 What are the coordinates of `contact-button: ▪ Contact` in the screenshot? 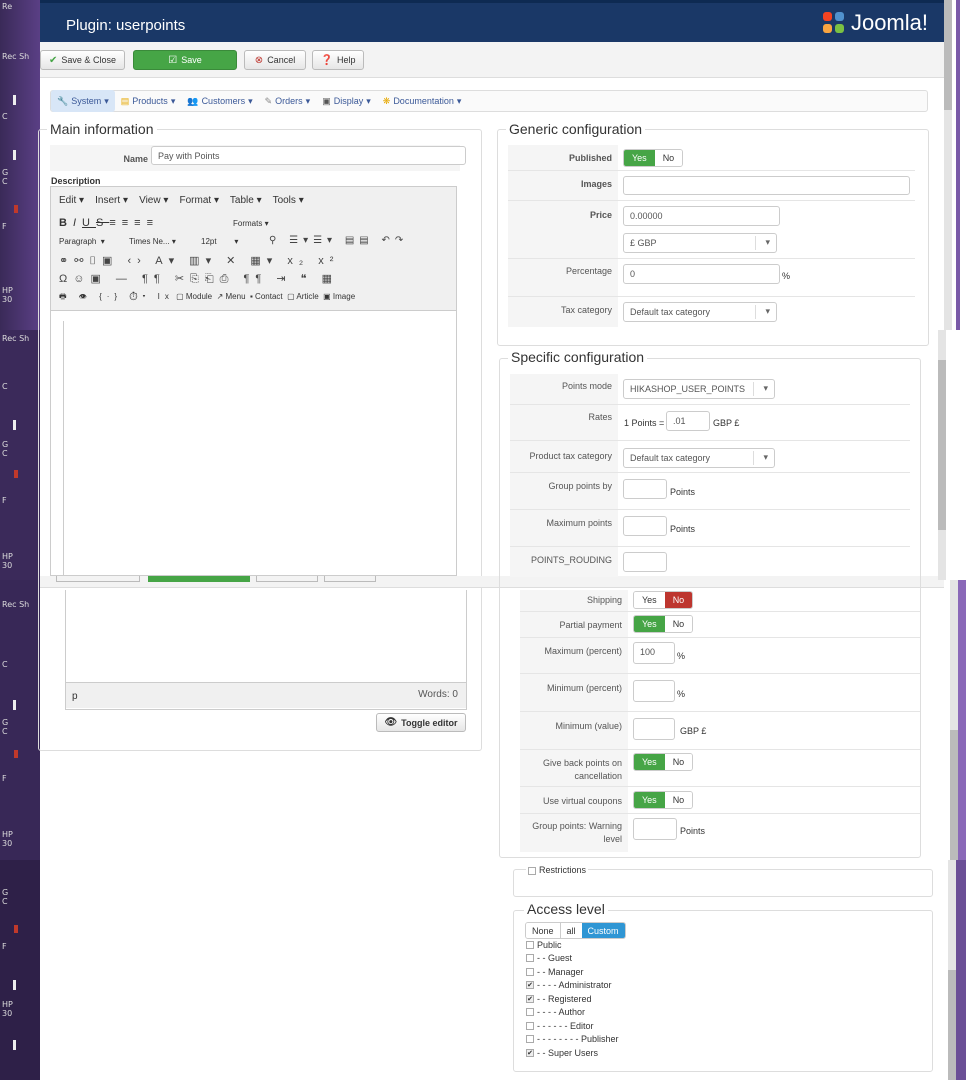 It's located at (265, 296).